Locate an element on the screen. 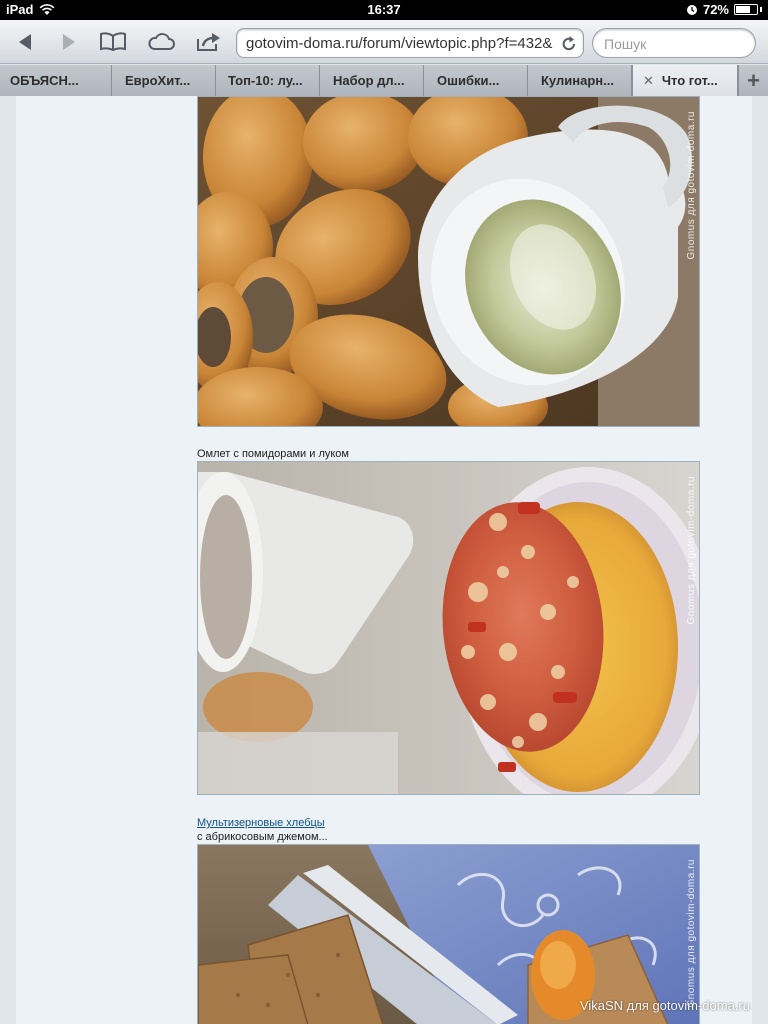  search-placeholder: Пошук is located at coordinates (625, 44).